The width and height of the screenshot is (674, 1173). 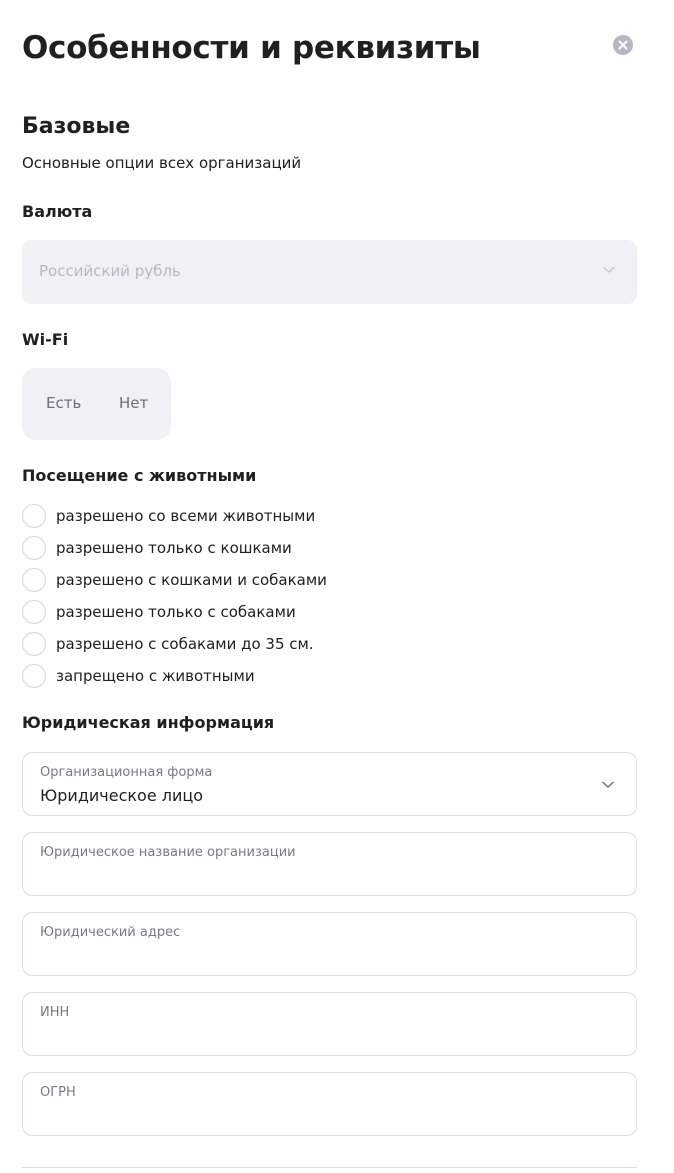 I want to click on close-icon, so click(x=623, y=45).